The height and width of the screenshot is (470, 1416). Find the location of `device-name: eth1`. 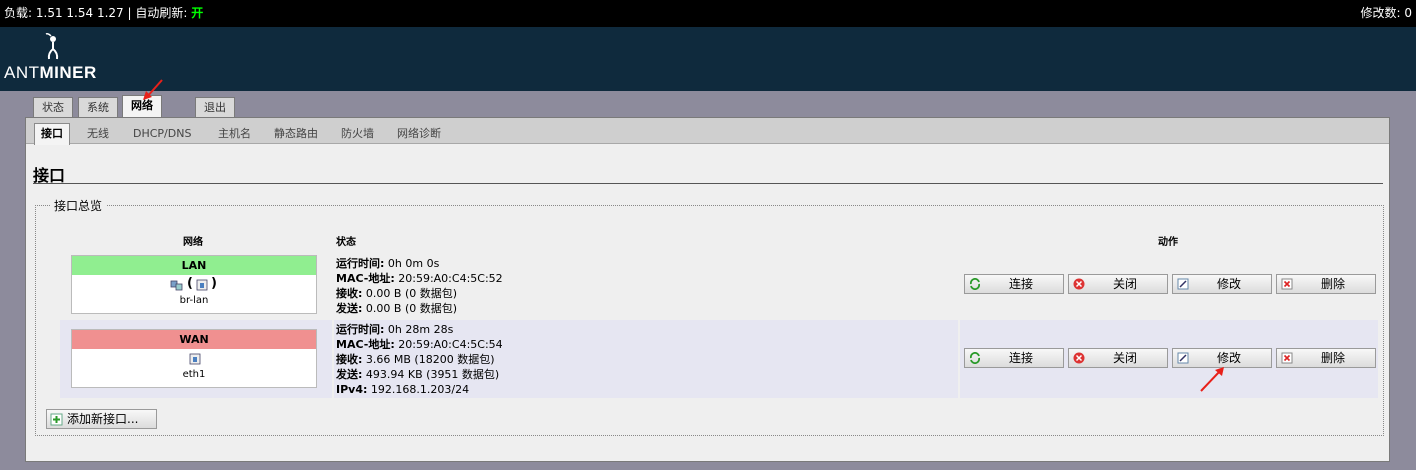

device-name: eth1 is located at coordinates (194, 374).